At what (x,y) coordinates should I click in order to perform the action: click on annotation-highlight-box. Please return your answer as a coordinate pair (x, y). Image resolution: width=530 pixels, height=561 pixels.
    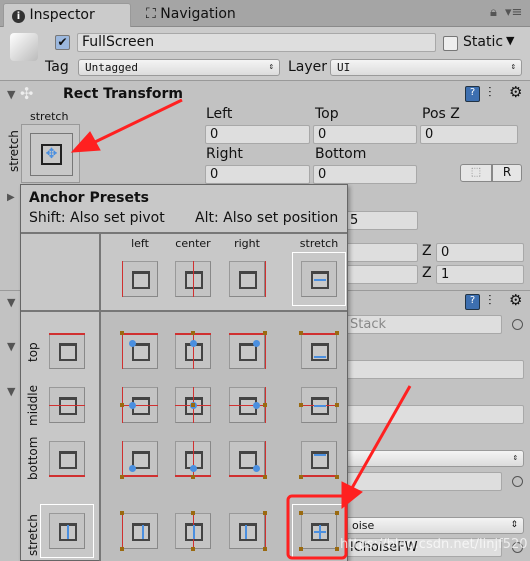
    Looking at the image, I should click on (317, 527).